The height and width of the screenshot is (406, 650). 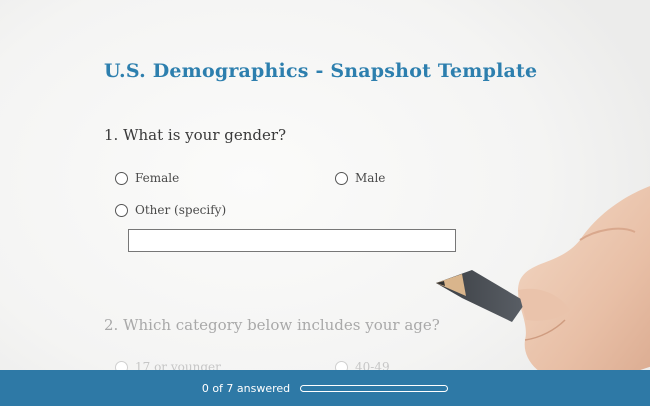 I want to click on option-female: Female, so click(x=147, y=178).